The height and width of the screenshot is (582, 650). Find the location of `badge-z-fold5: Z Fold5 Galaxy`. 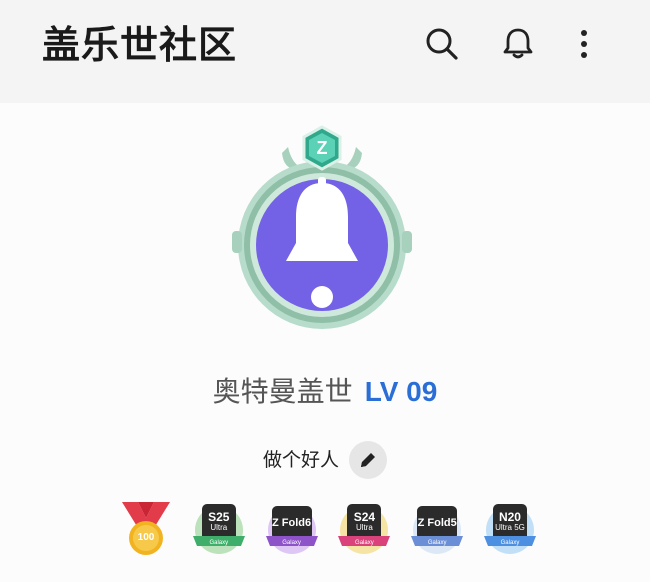

badge-z-fold5: Z Fold5 Galaxy is located at coordinates (437, 528).